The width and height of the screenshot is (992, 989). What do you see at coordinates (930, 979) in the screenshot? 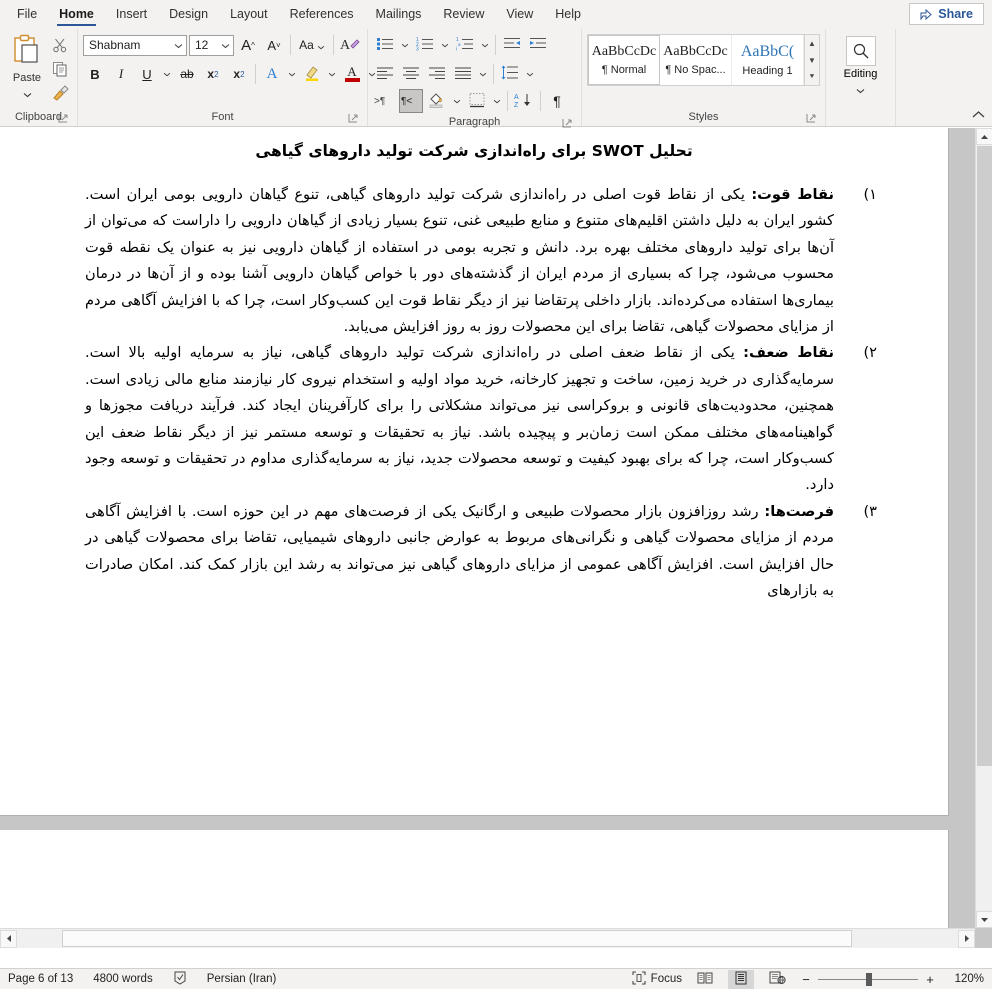
I see `zoom-in-button: +` at bounding box center [930, 979].